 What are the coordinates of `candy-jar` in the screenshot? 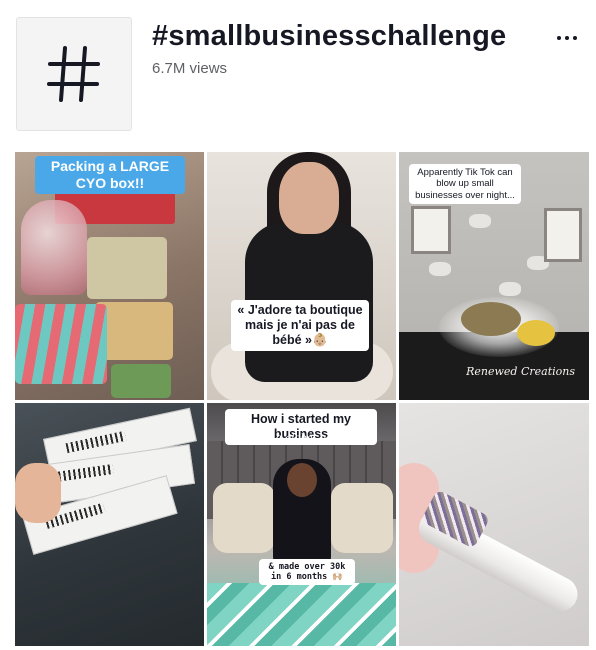 It's located at (54, 247).